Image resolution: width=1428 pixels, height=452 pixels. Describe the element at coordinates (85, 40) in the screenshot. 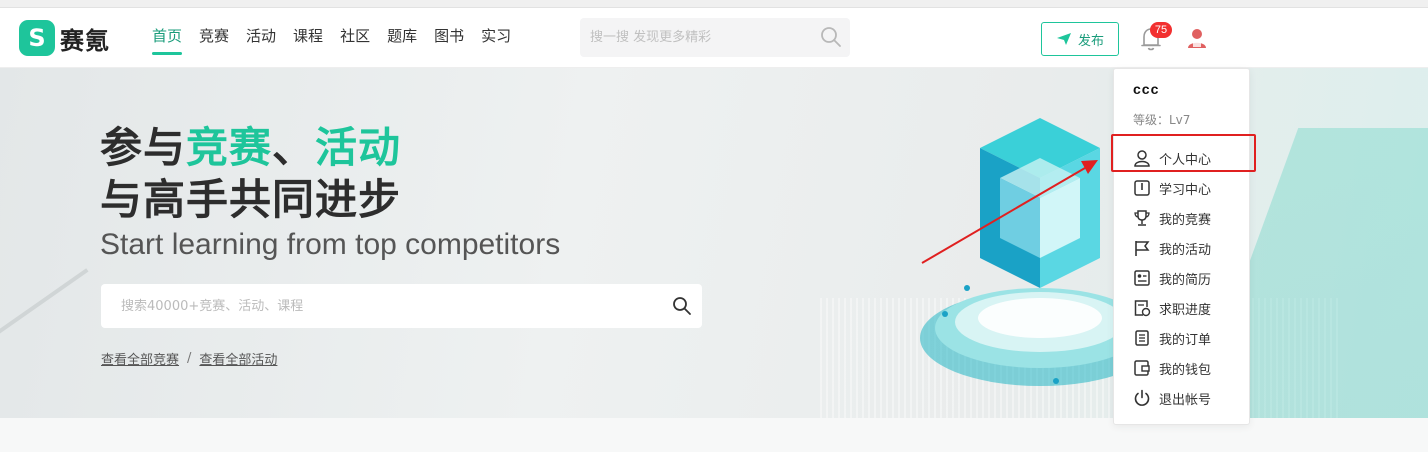

I see `brand-name: 赛氪` at that location.